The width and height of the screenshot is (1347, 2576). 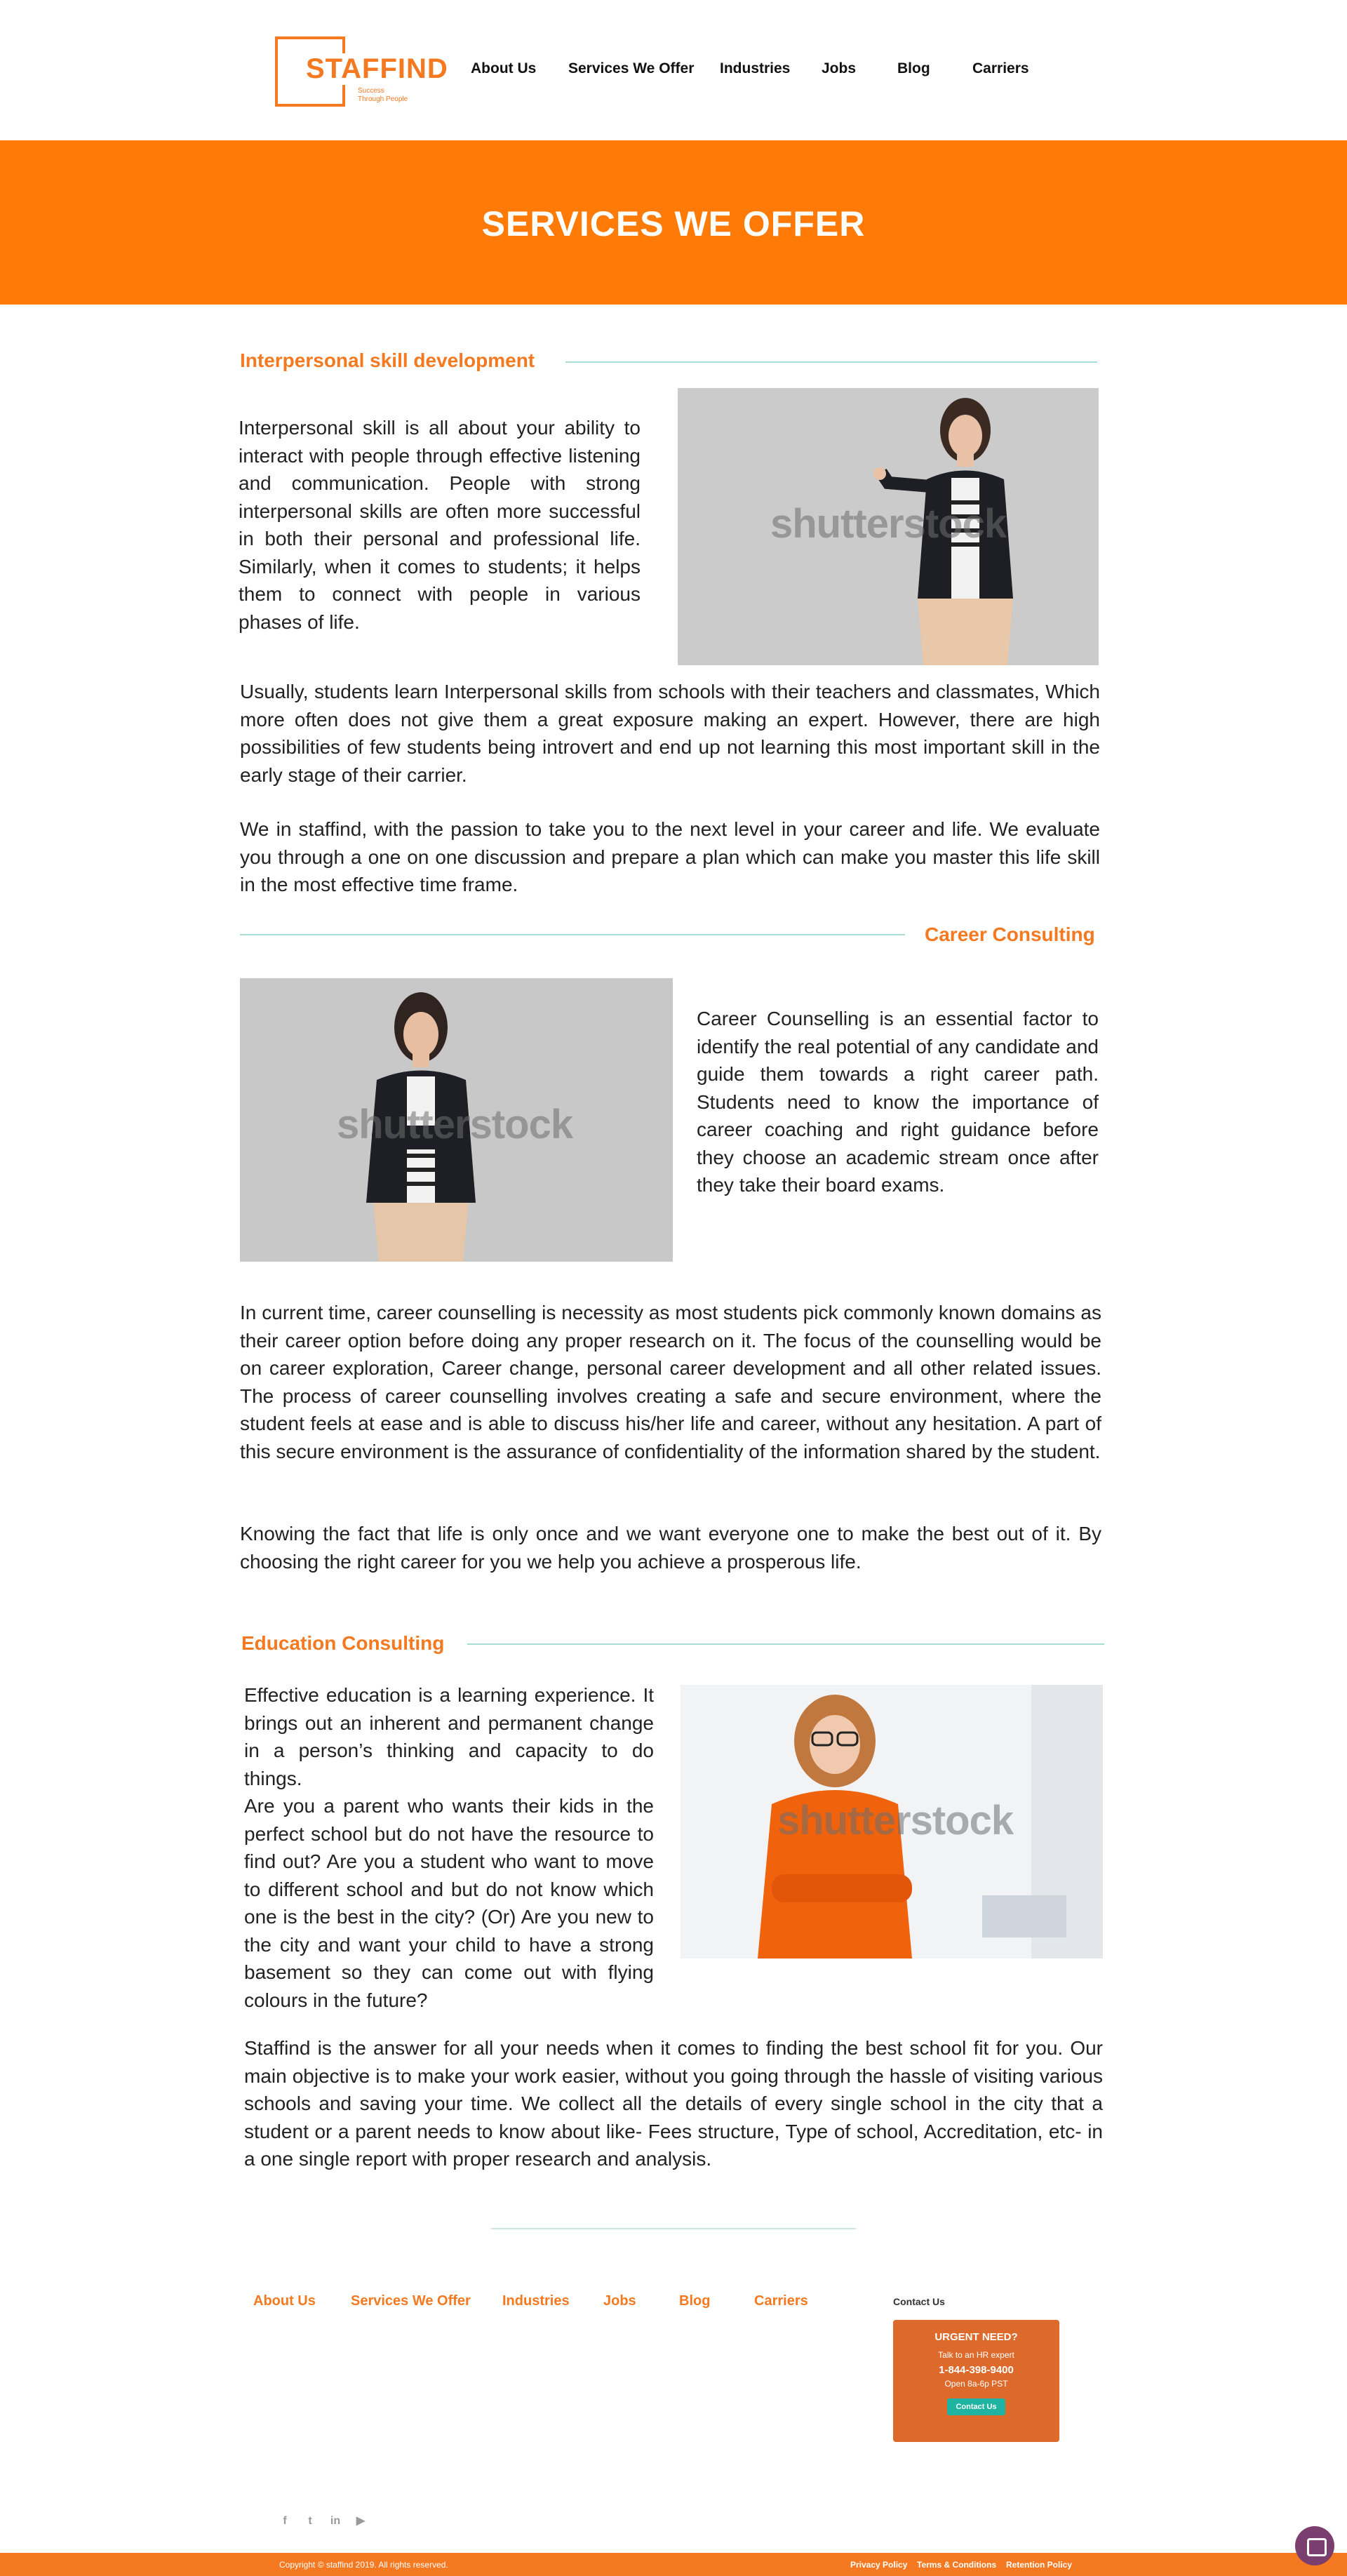 What do you see at coordinates (1314, 2545) in the screenshot?
I see `chat-launcher-icon` at bounding box center [1314, 2545].